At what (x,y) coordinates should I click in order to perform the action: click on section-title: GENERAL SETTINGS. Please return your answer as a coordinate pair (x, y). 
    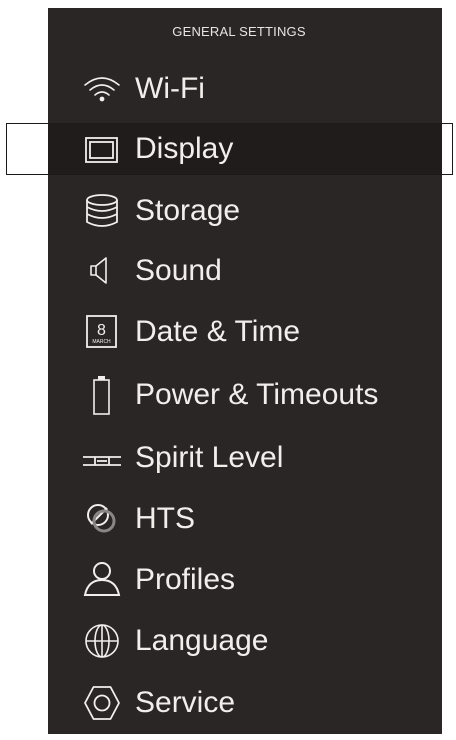
    Looking at the image, I should click on (239, 31).